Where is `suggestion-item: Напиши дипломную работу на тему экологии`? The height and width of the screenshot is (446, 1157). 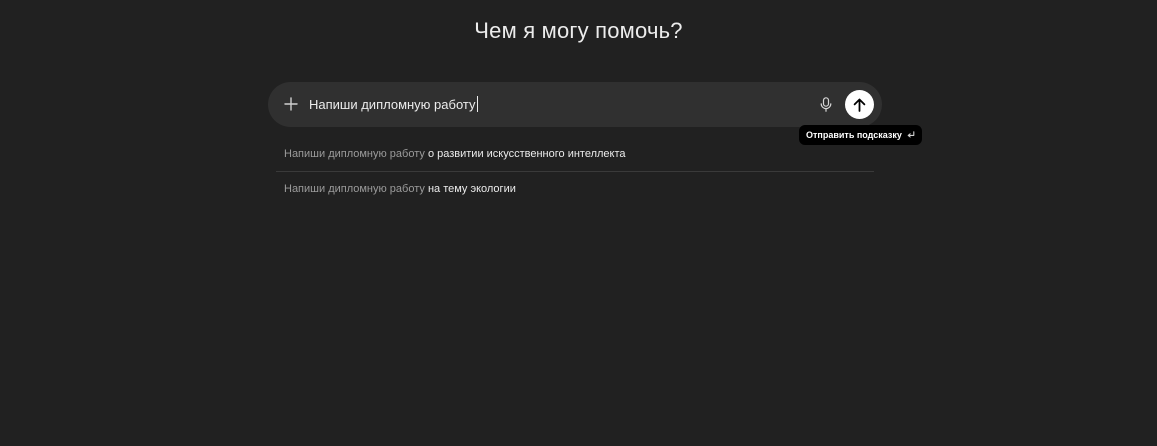 suggestion-item: Напиши дипломную работу на тему экологии is located at coordinates (575, 188).